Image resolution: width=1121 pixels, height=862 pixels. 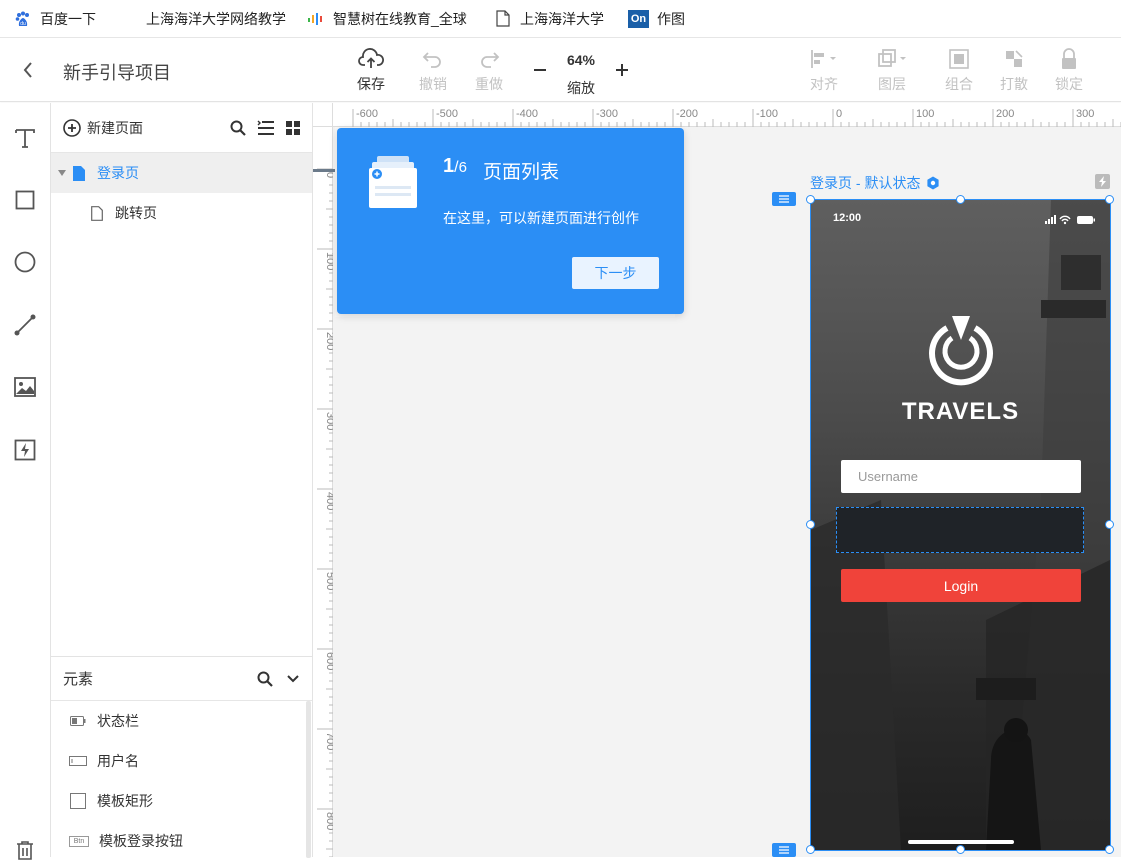 What do you see at coordinates (1014, 71) in the screenshot?
I see `ungroup-button: 打散` at bounding box center [1014, 71].